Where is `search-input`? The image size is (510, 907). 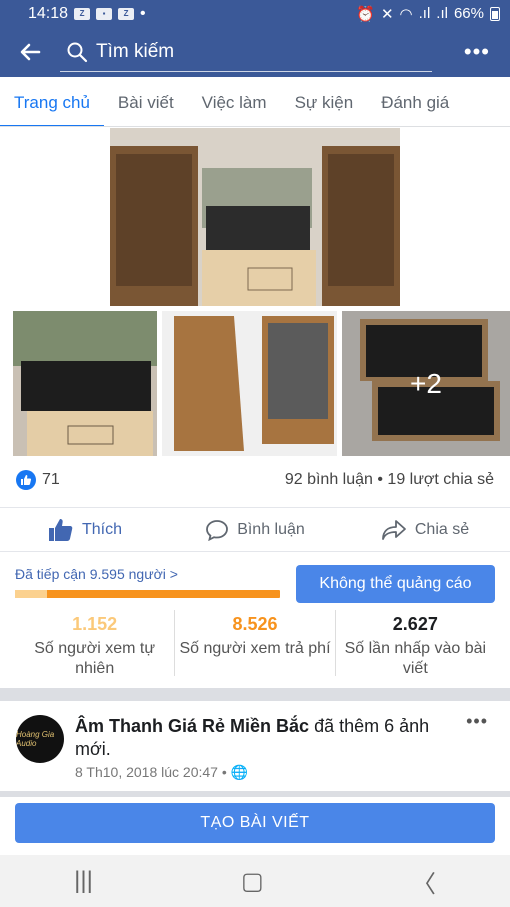 search-input is located at coordinates (256, 51).